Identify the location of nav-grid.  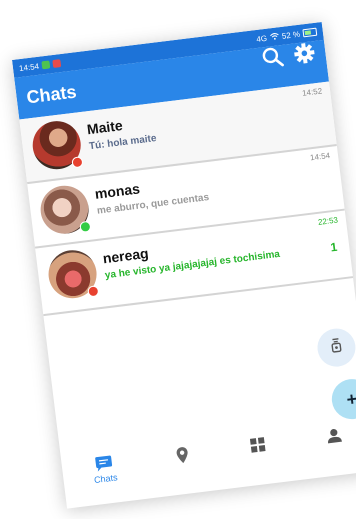
(258, 446).